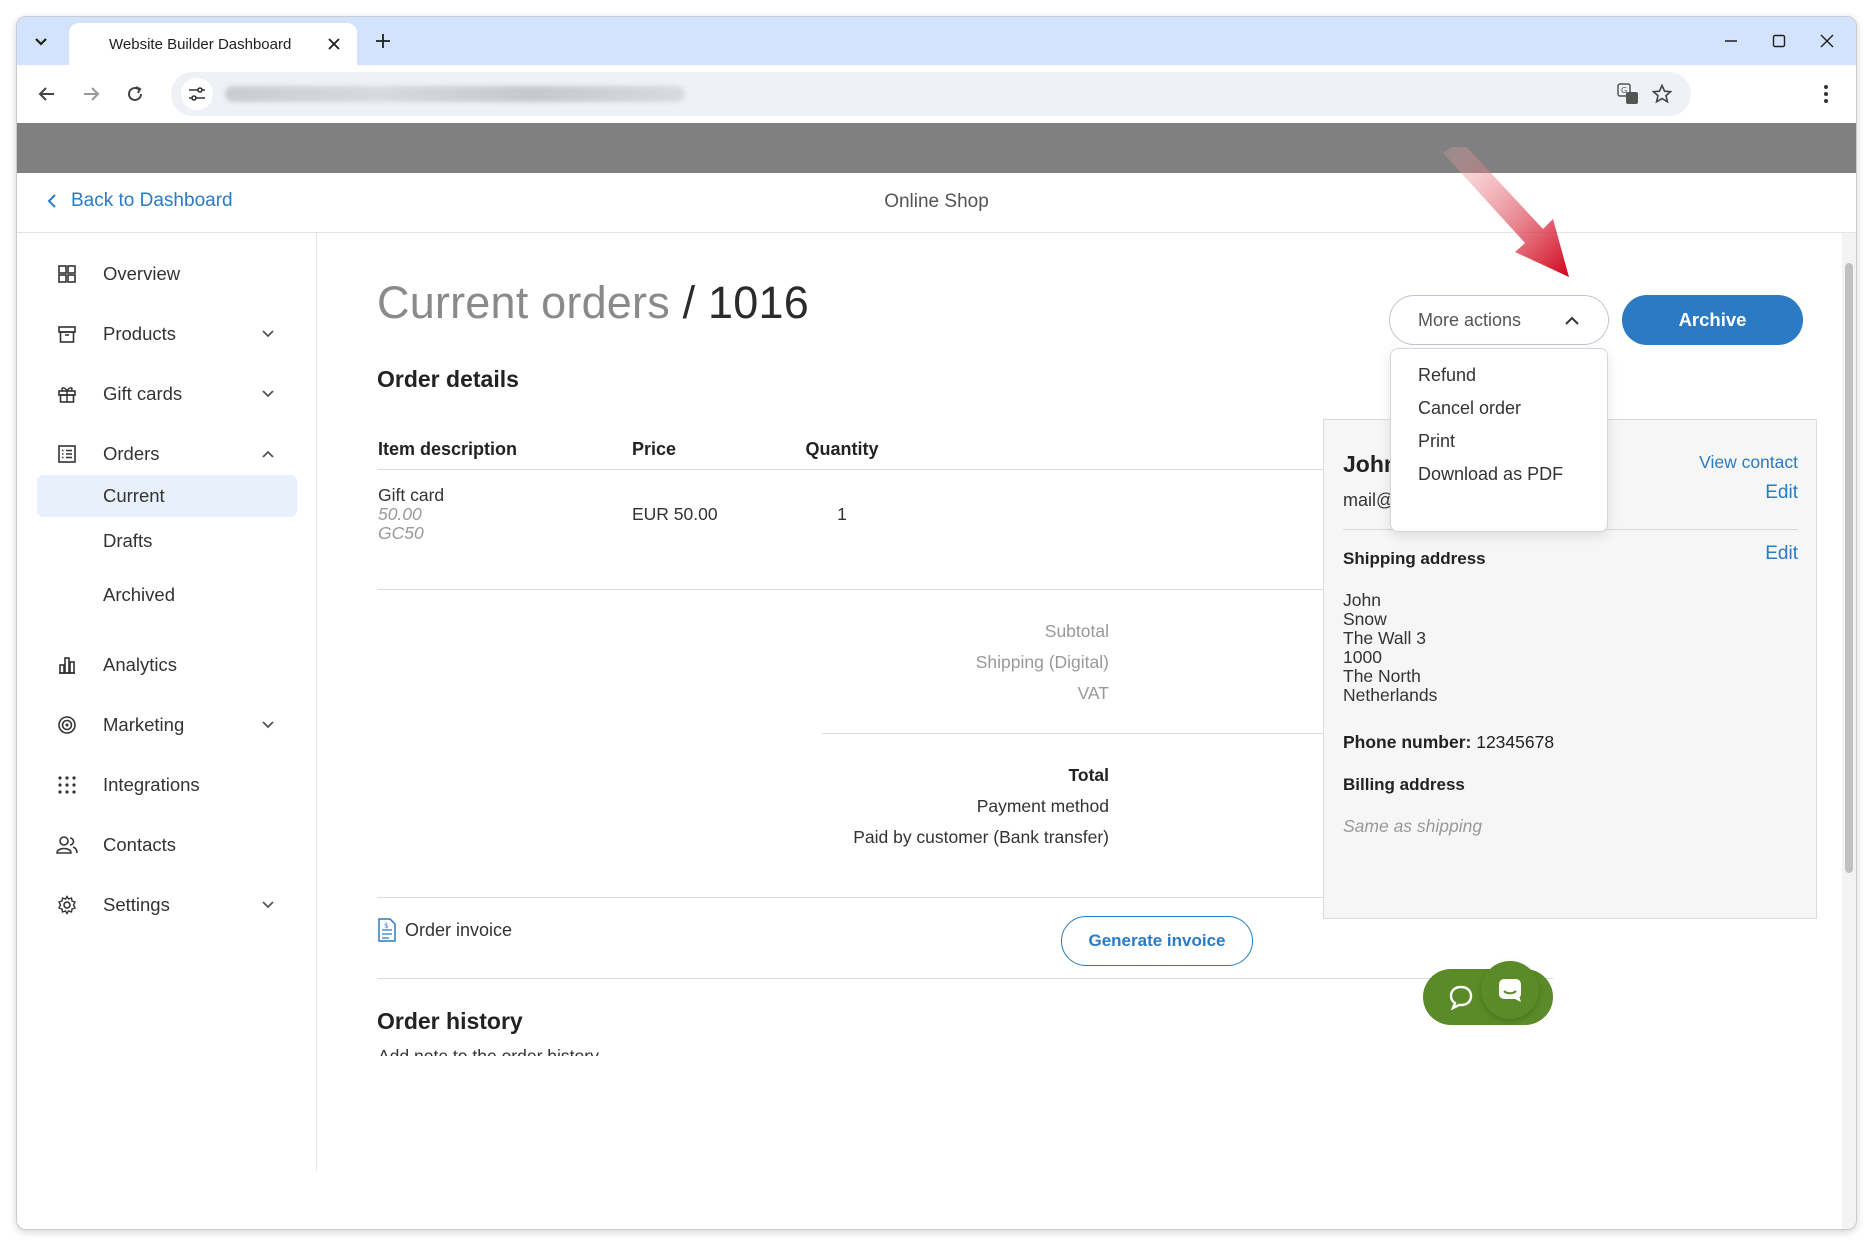  I want to click on view-contact-link: View contact, so click(1748, 462).